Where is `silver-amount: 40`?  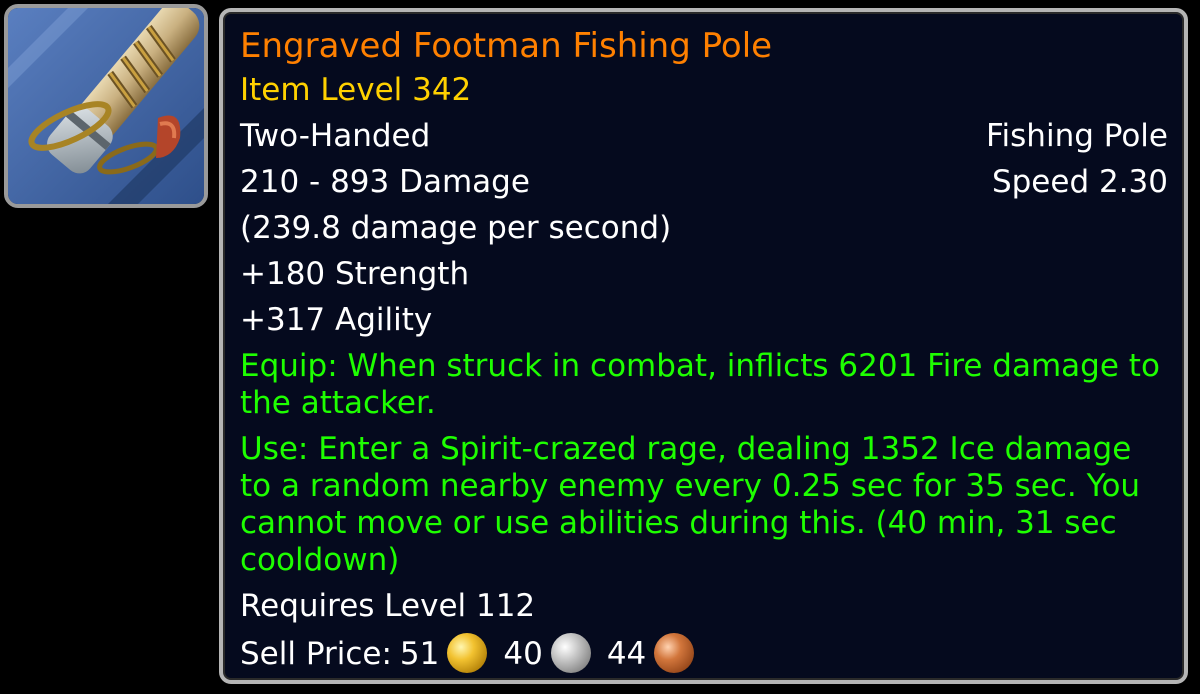
silver-amount: 40 is located at coordinates (523, 653).